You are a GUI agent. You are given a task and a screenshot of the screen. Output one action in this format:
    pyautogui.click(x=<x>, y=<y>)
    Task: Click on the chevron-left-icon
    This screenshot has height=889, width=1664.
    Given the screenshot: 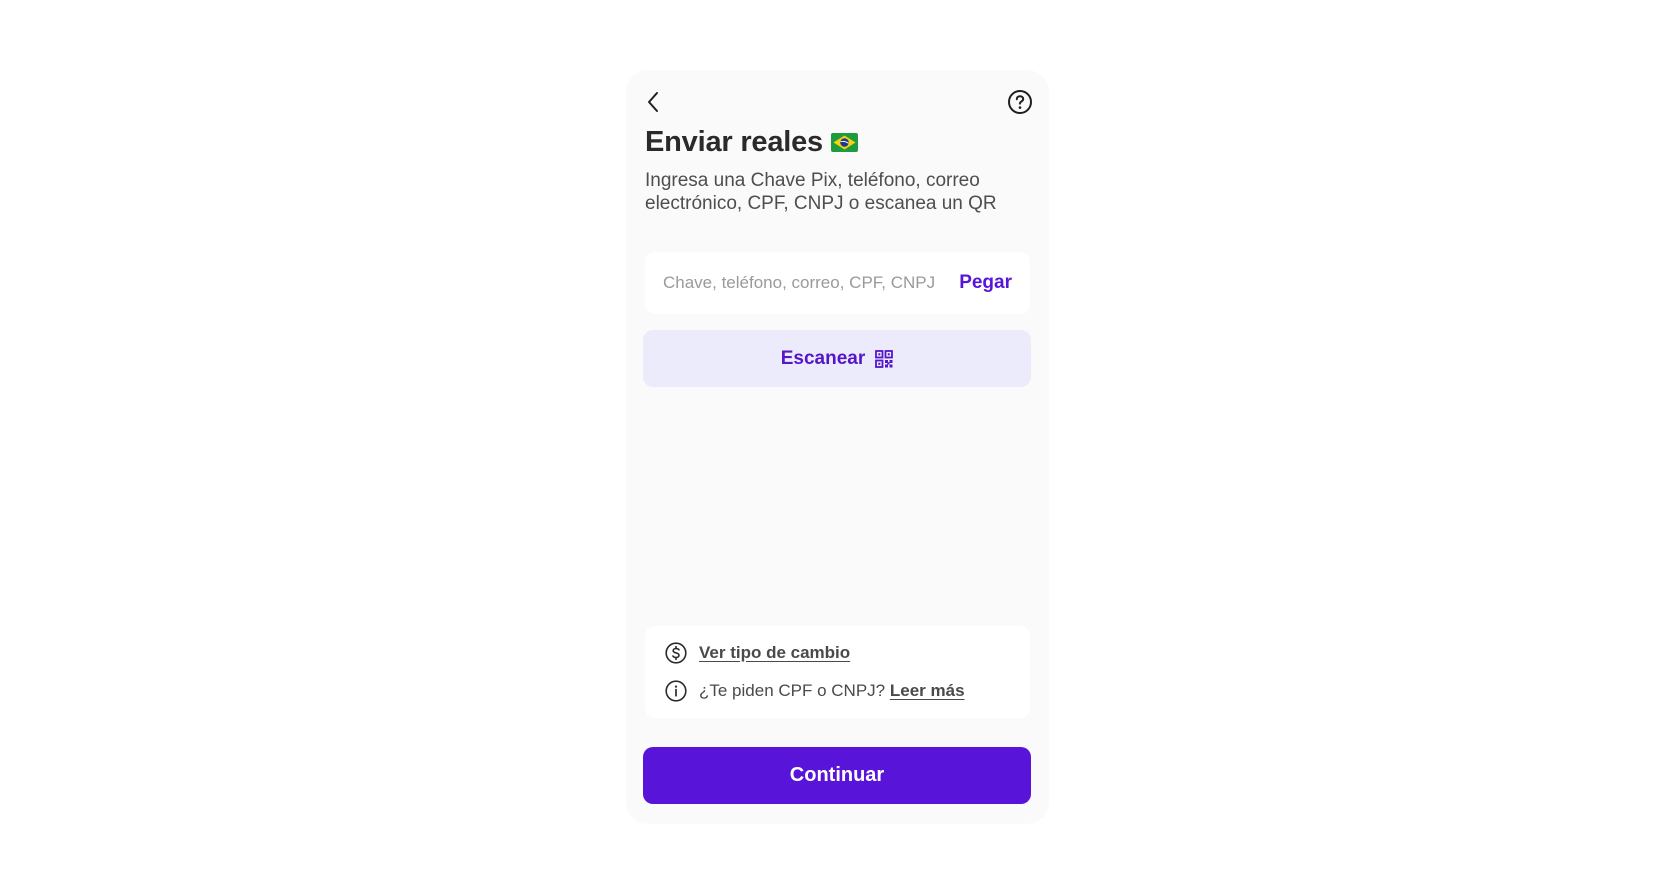 What is the action you would take?
    pyautogui.click(x=653, y=102)
    